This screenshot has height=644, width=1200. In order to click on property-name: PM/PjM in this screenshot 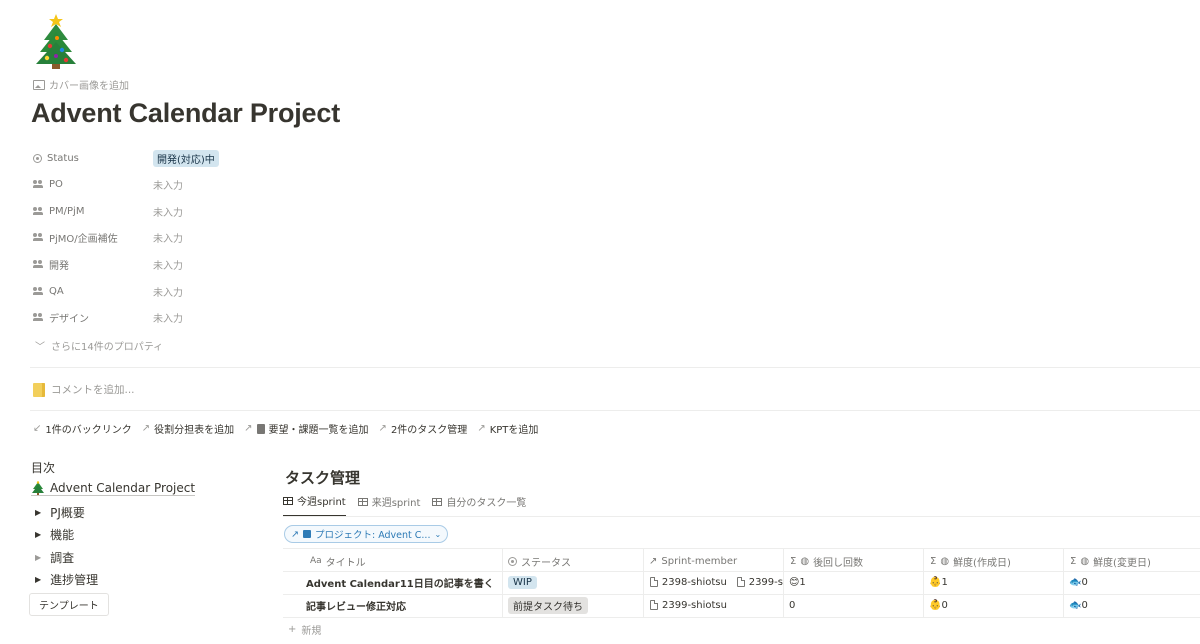, I will do `click(67, 211)`.